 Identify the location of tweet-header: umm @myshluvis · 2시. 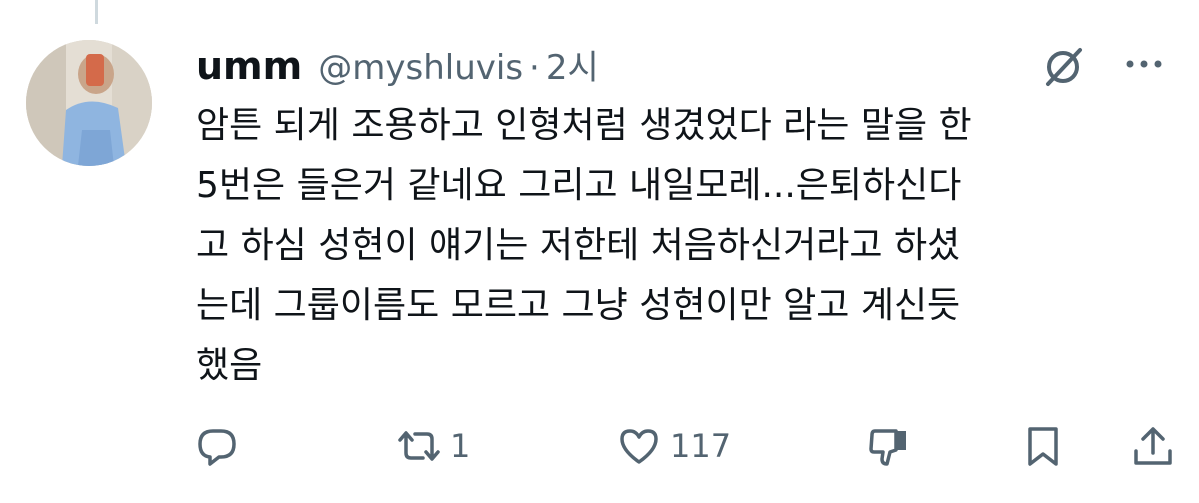
(397, 64).